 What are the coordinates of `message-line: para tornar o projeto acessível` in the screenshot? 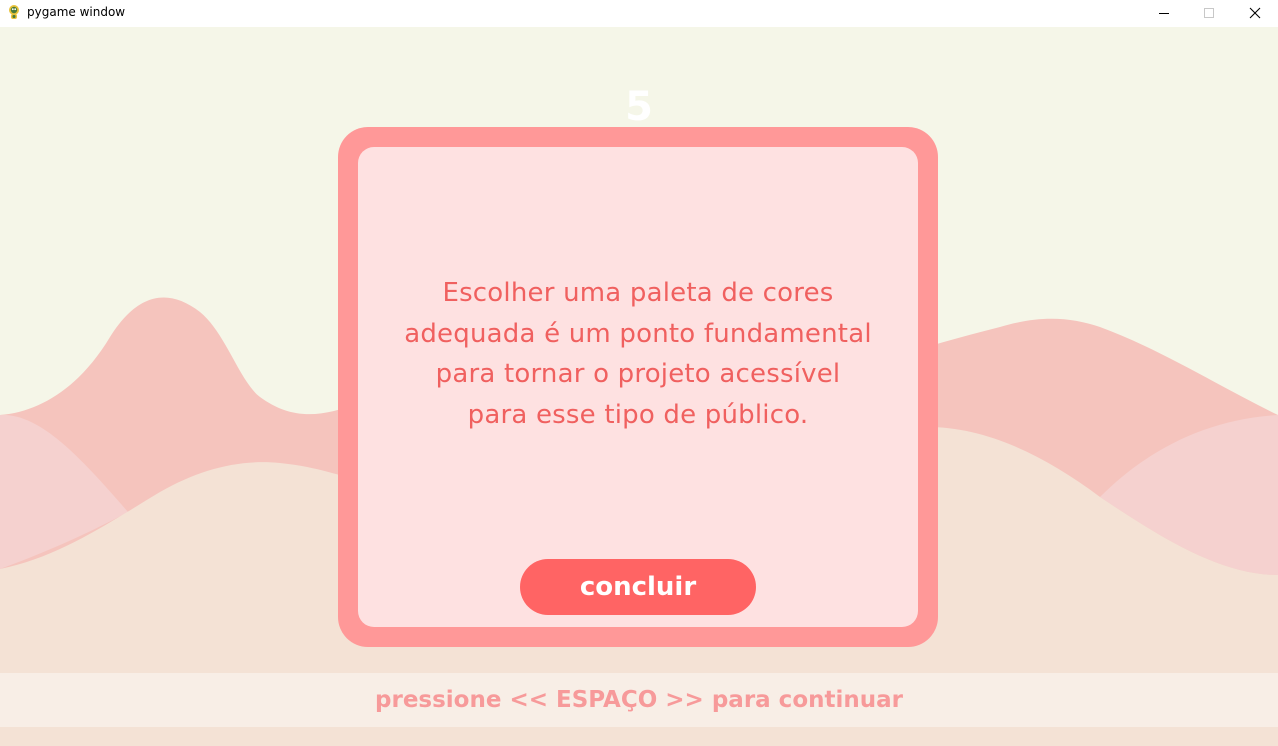 It's located at (638, 374).